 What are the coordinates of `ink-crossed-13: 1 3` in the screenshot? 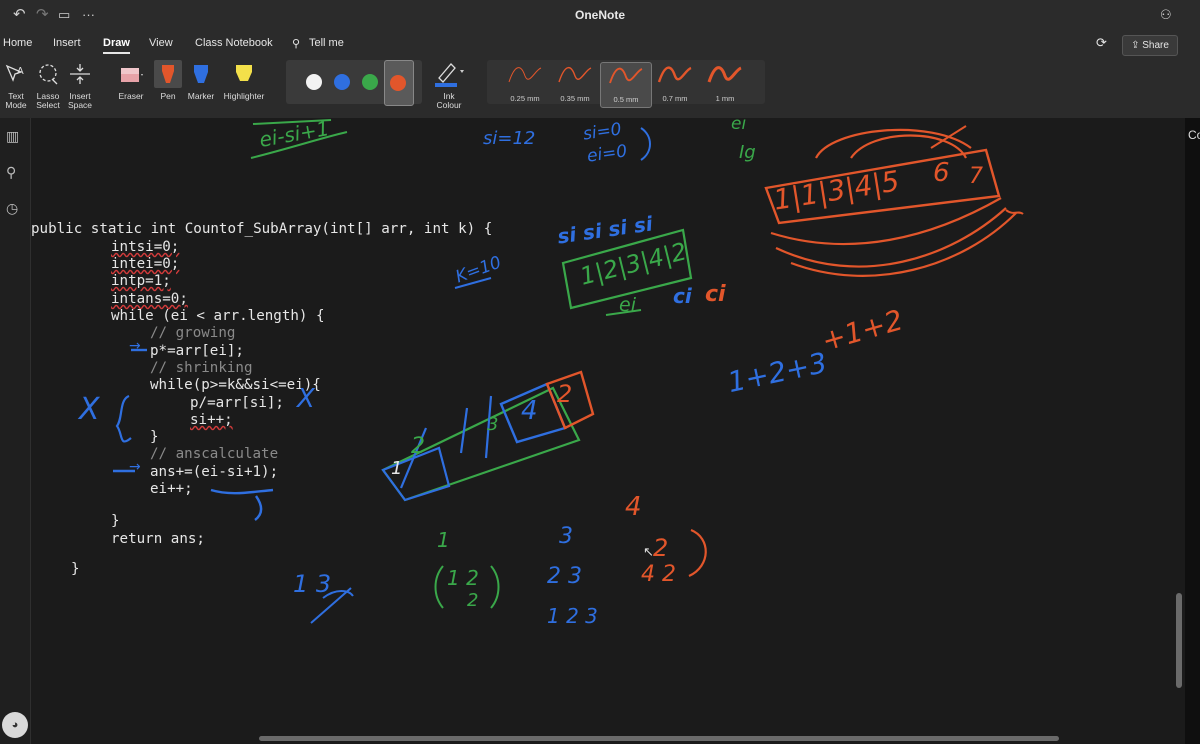 It's located at (312, 584).